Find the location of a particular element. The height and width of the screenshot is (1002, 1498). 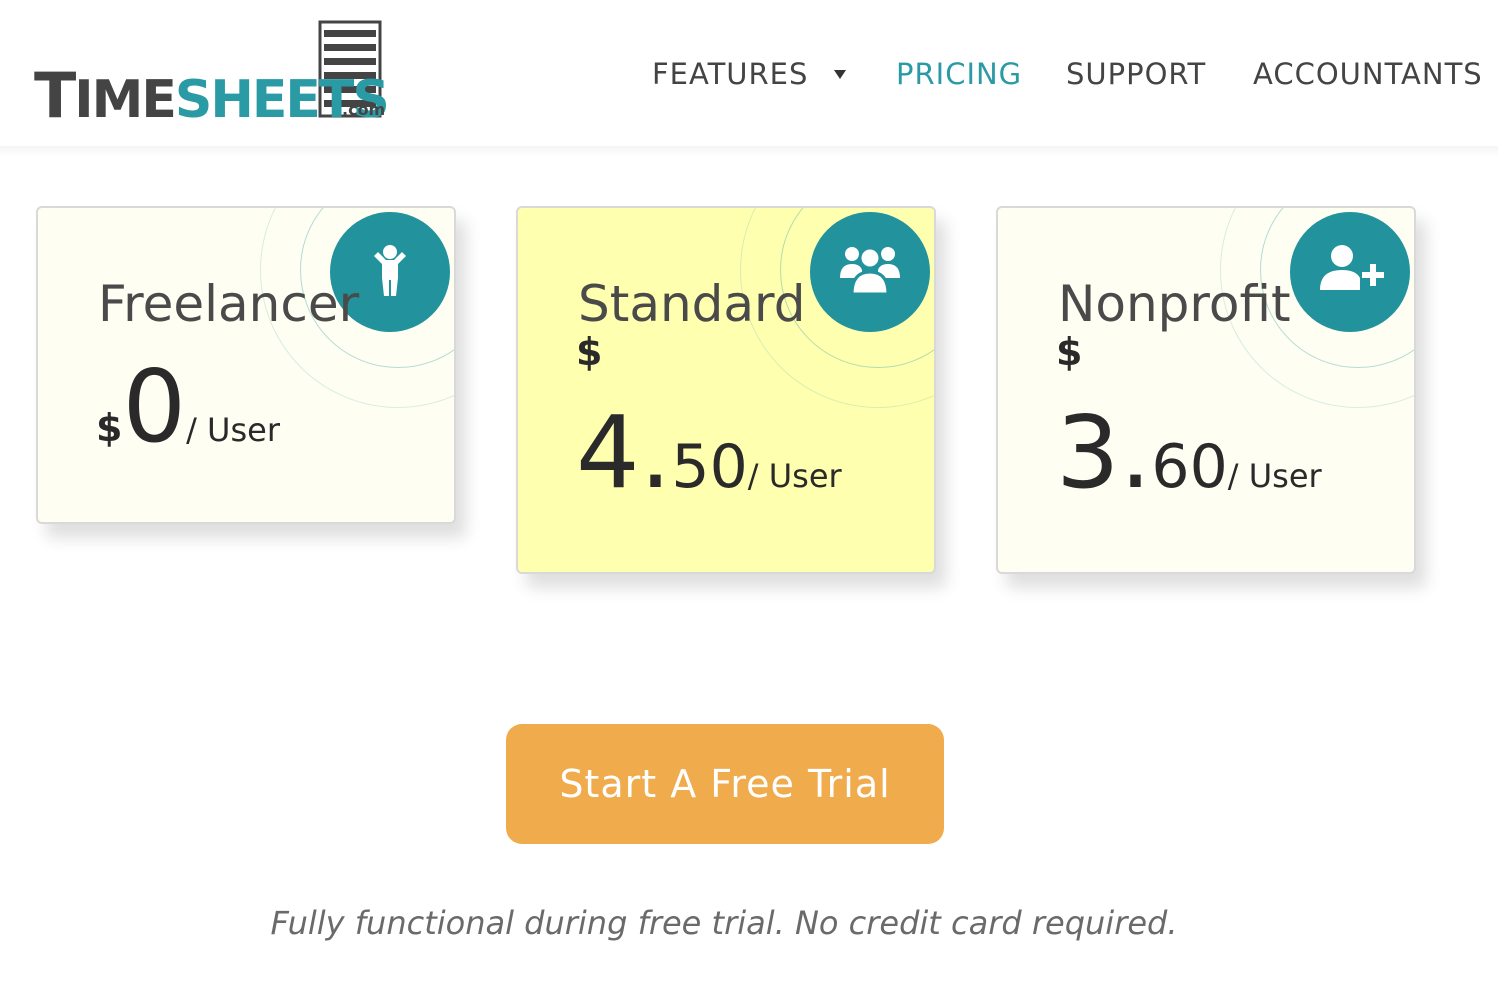

nav-support: SUPPORT is located at coordinates (1136, 74).